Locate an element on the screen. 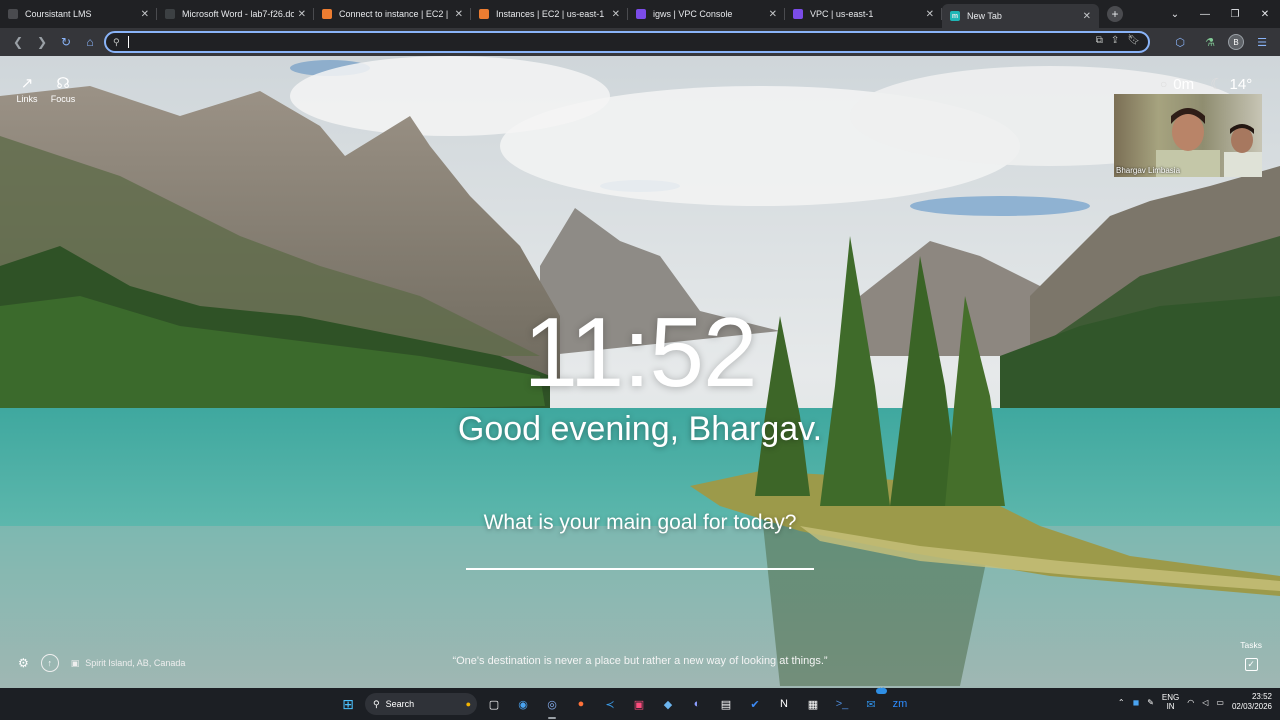 This screenshot has height=720, width=1280. browser-tab: Connect to instance | EC2 | us- ✕ is located at coordinates (392, 14).